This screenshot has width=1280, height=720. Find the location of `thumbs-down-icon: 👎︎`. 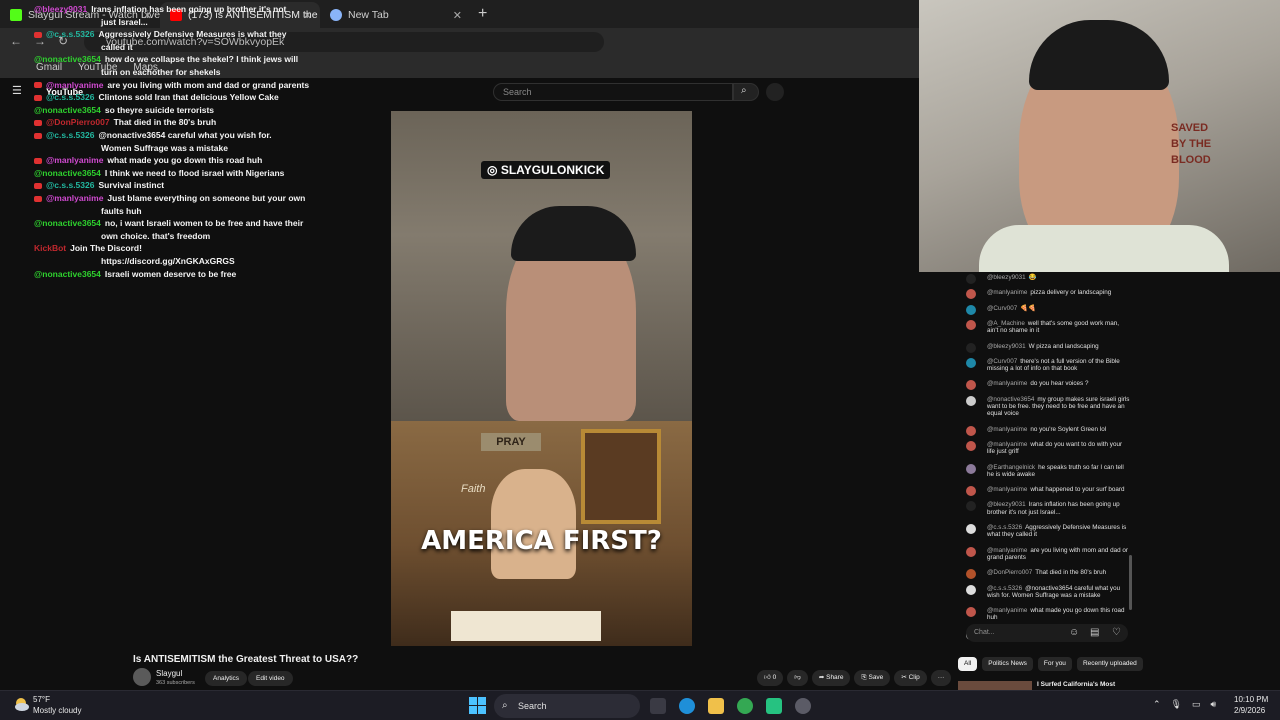

thumbs-down-icon: 👎︎ is located at coordinates (797, 677).